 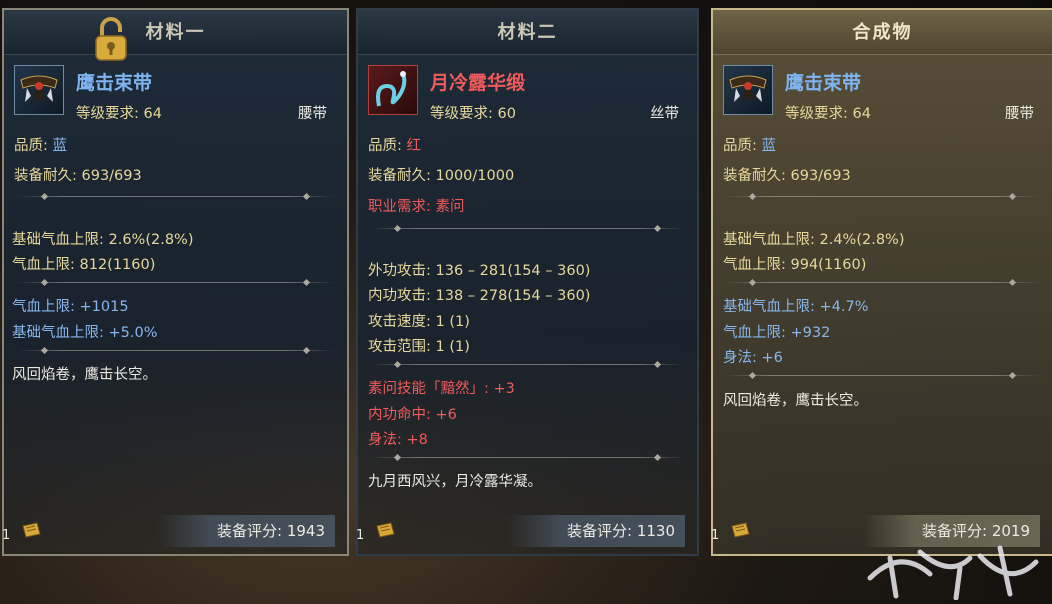 What do you see at coordinates (664, 114) in the screenshot?
I see `equipment-slot: 丝带` at bounding box center [664, 114].